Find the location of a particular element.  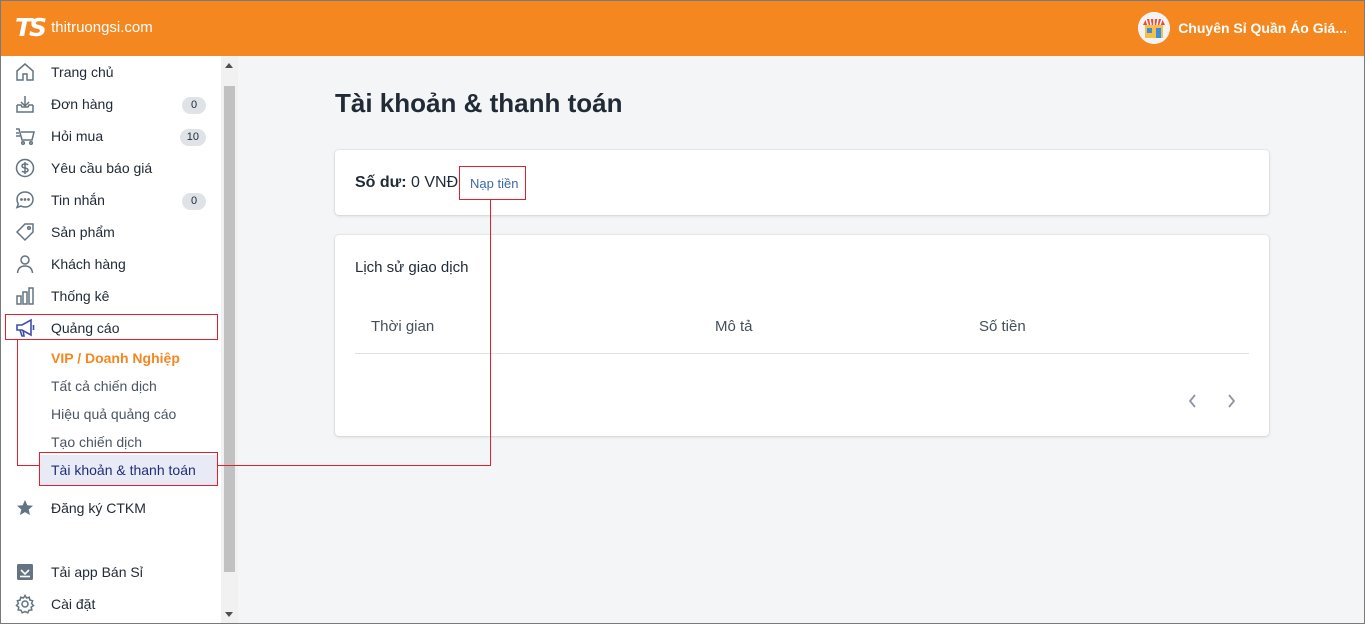

balance-label: Số dư: is located at coordinates (381, 182).